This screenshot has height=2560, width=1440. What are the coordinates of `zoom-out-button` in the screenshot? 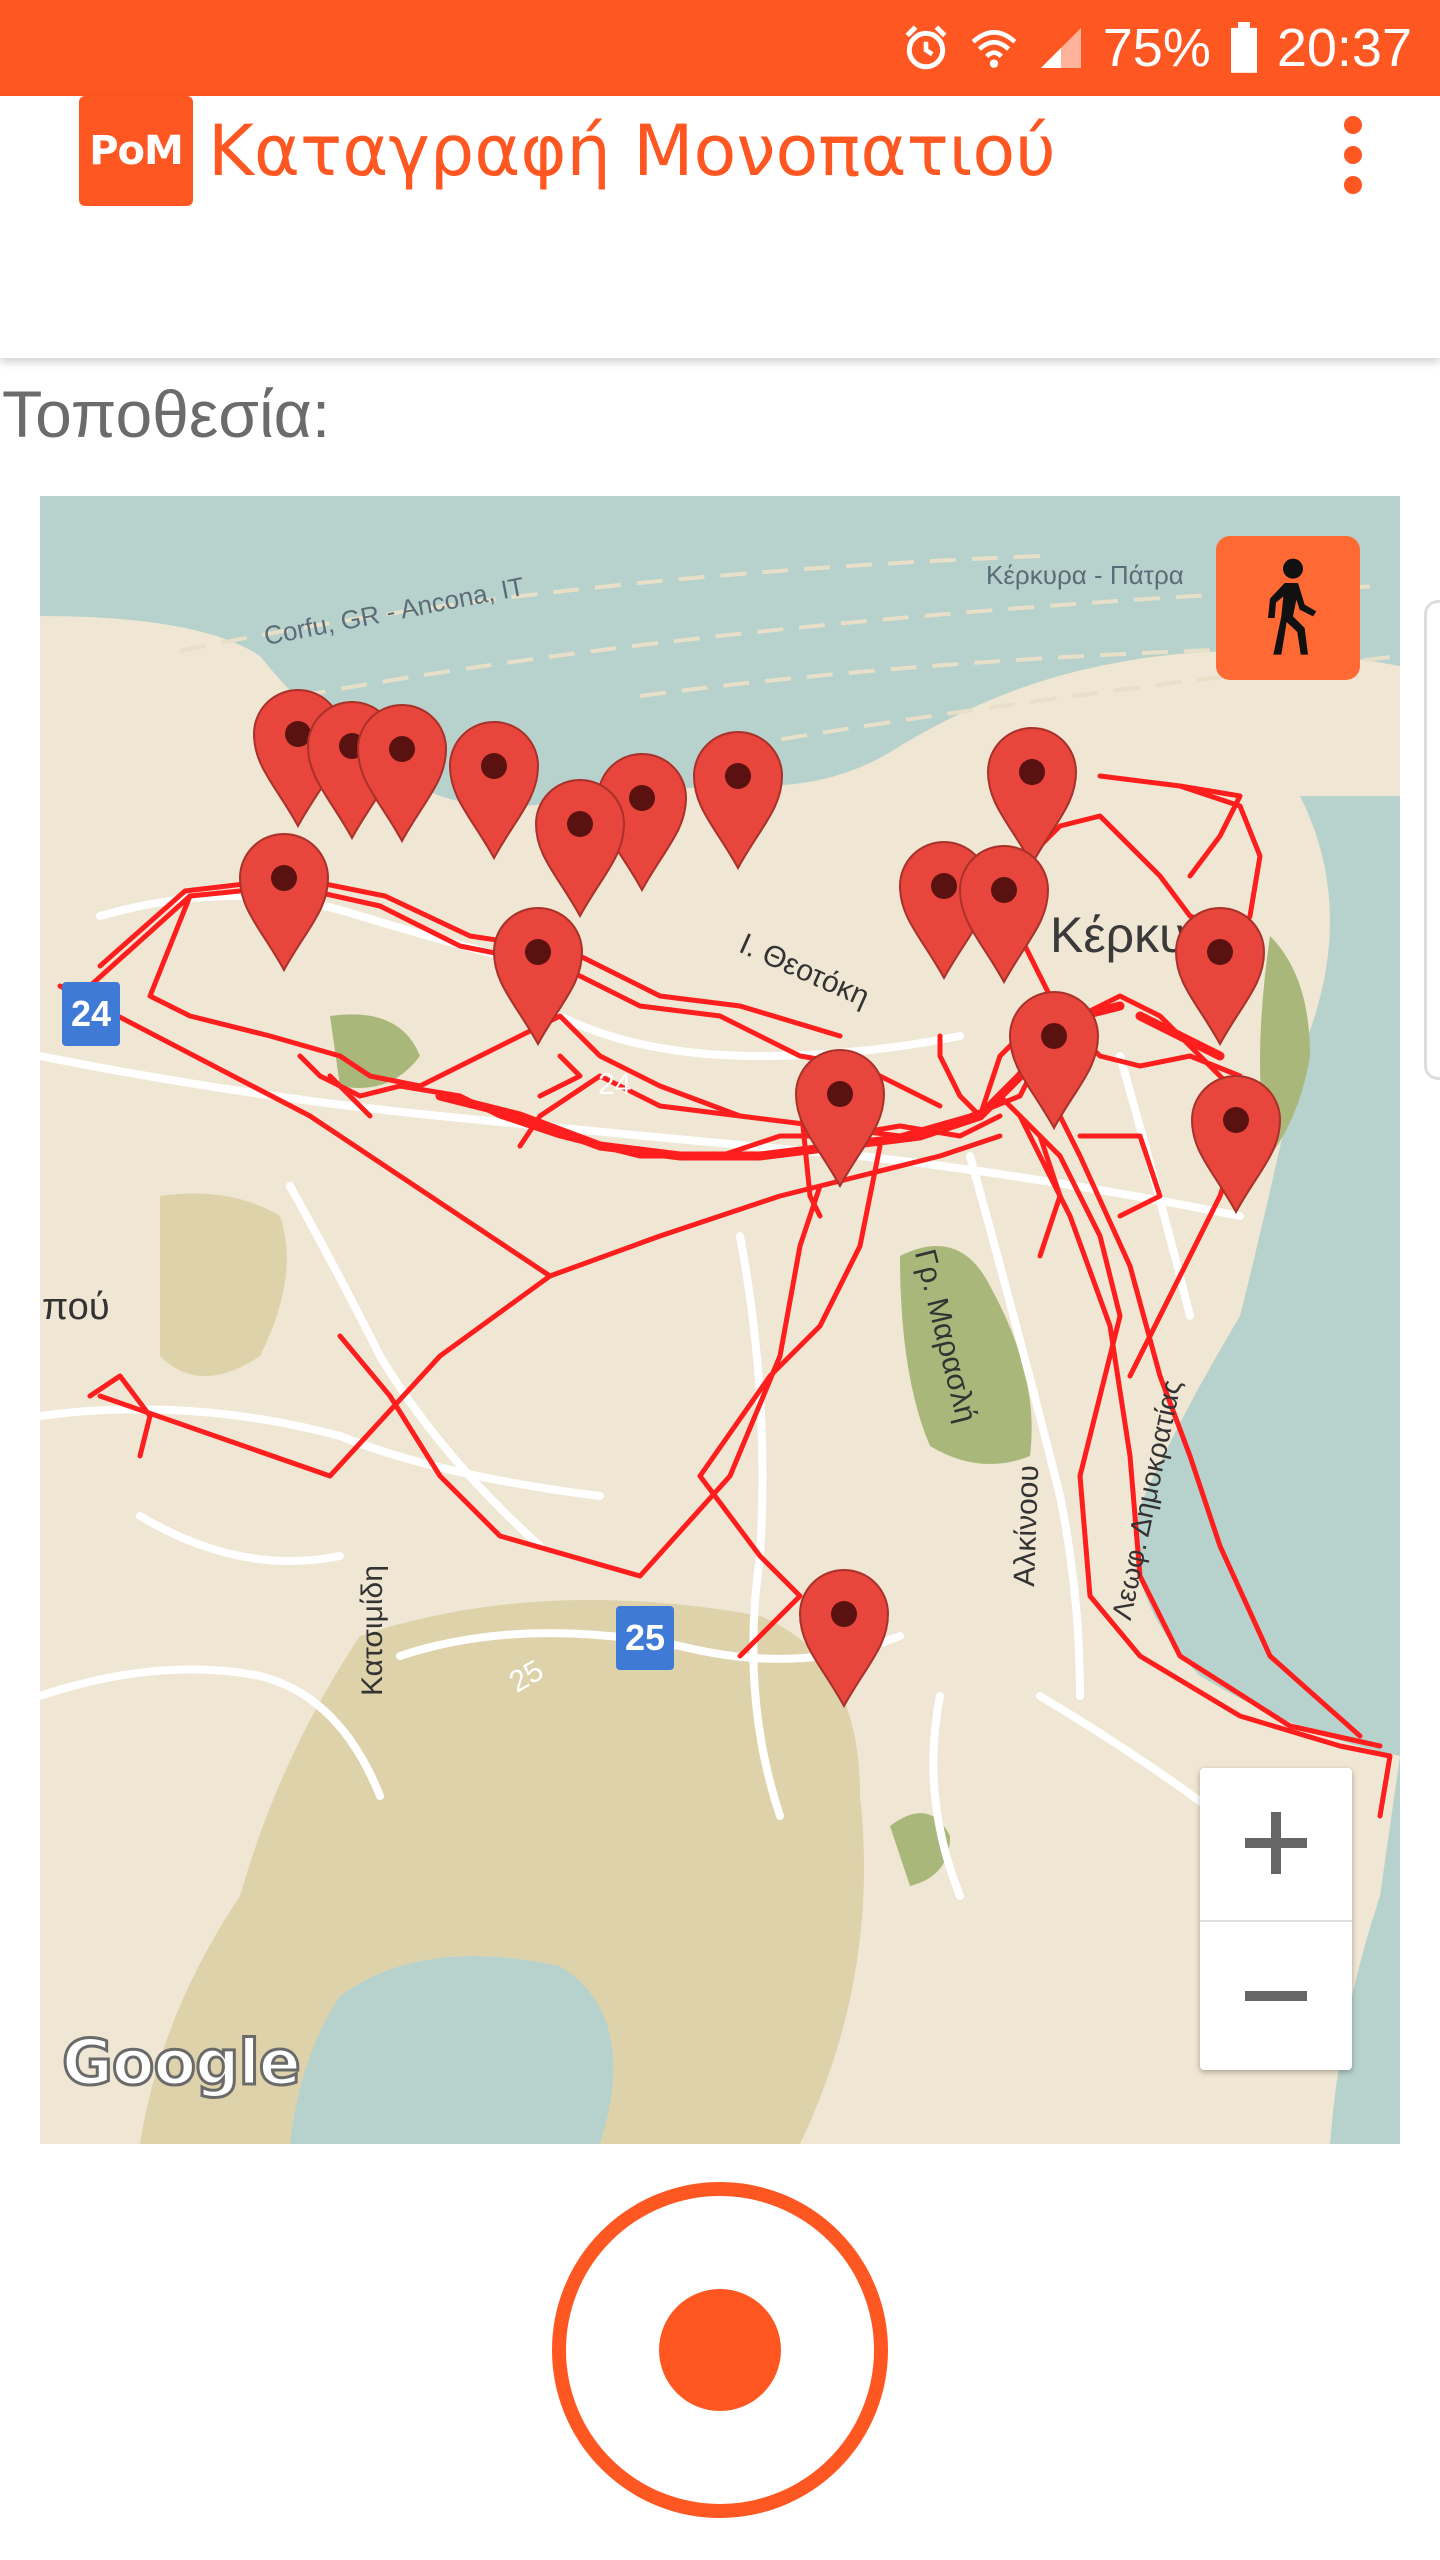 It's located at (1276, 1995).